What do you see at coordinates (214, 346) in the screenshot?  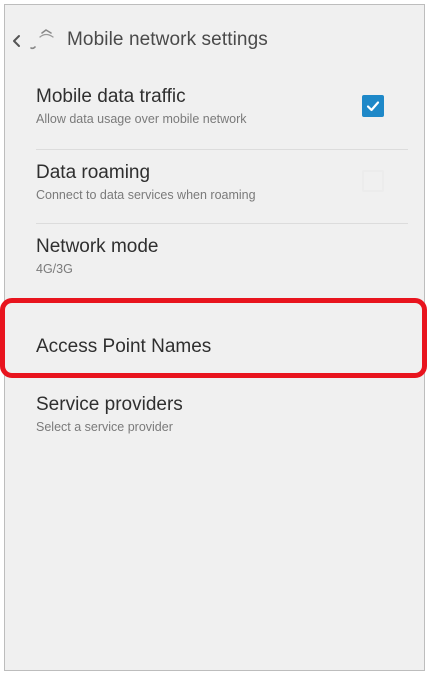 I see `setting-access-point-names: Access Point Names` at bounding box center [214, 346].